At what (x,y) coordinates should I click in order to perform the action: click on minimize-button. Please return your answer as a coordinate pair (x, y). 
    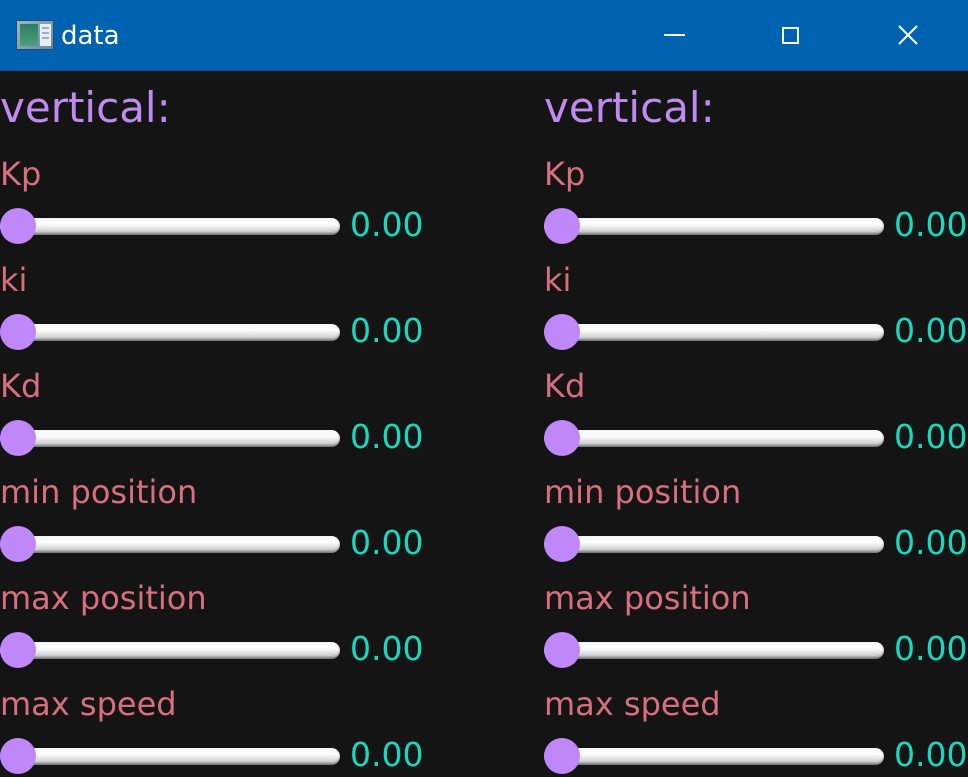
    Looking at the image, I should click on (674, 35).